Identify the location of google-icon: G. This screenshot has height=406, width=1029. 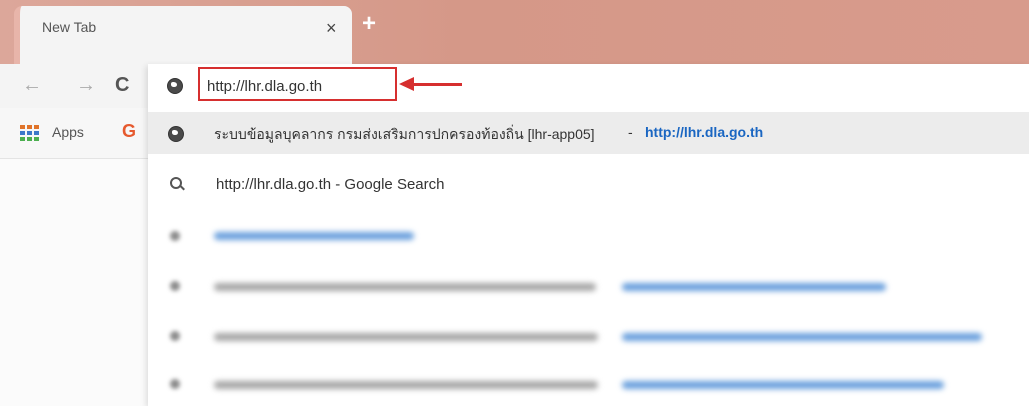
(129, 131).